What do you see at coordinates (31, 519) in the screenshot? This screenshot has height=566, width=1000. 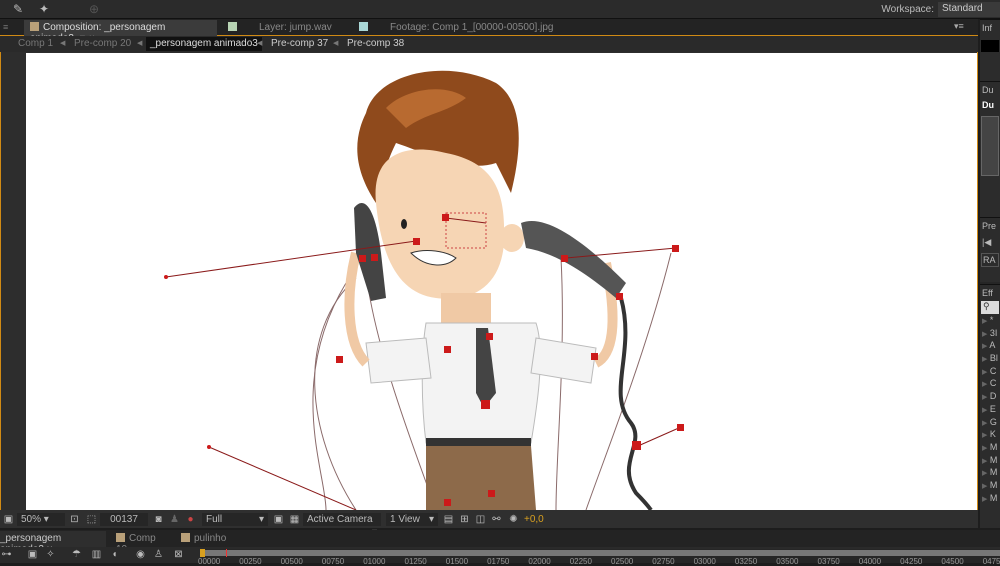 I see `zoom-value: 50%` at bounding box center [31, 519].